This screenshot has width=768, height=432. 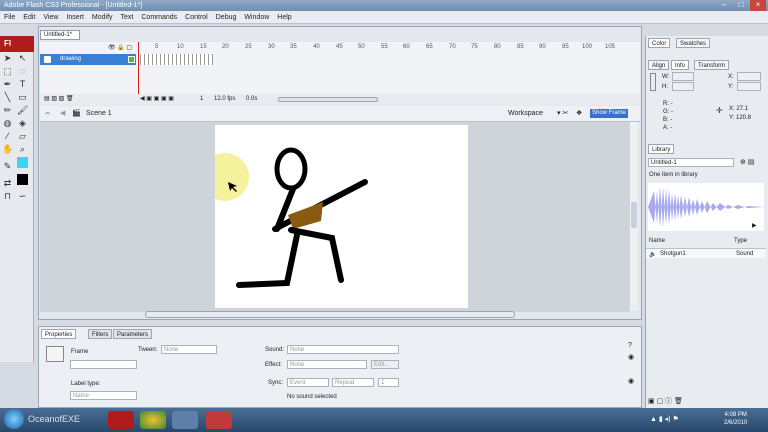 I want to click on timeline-scrollbar, so click(x=328, y=99).